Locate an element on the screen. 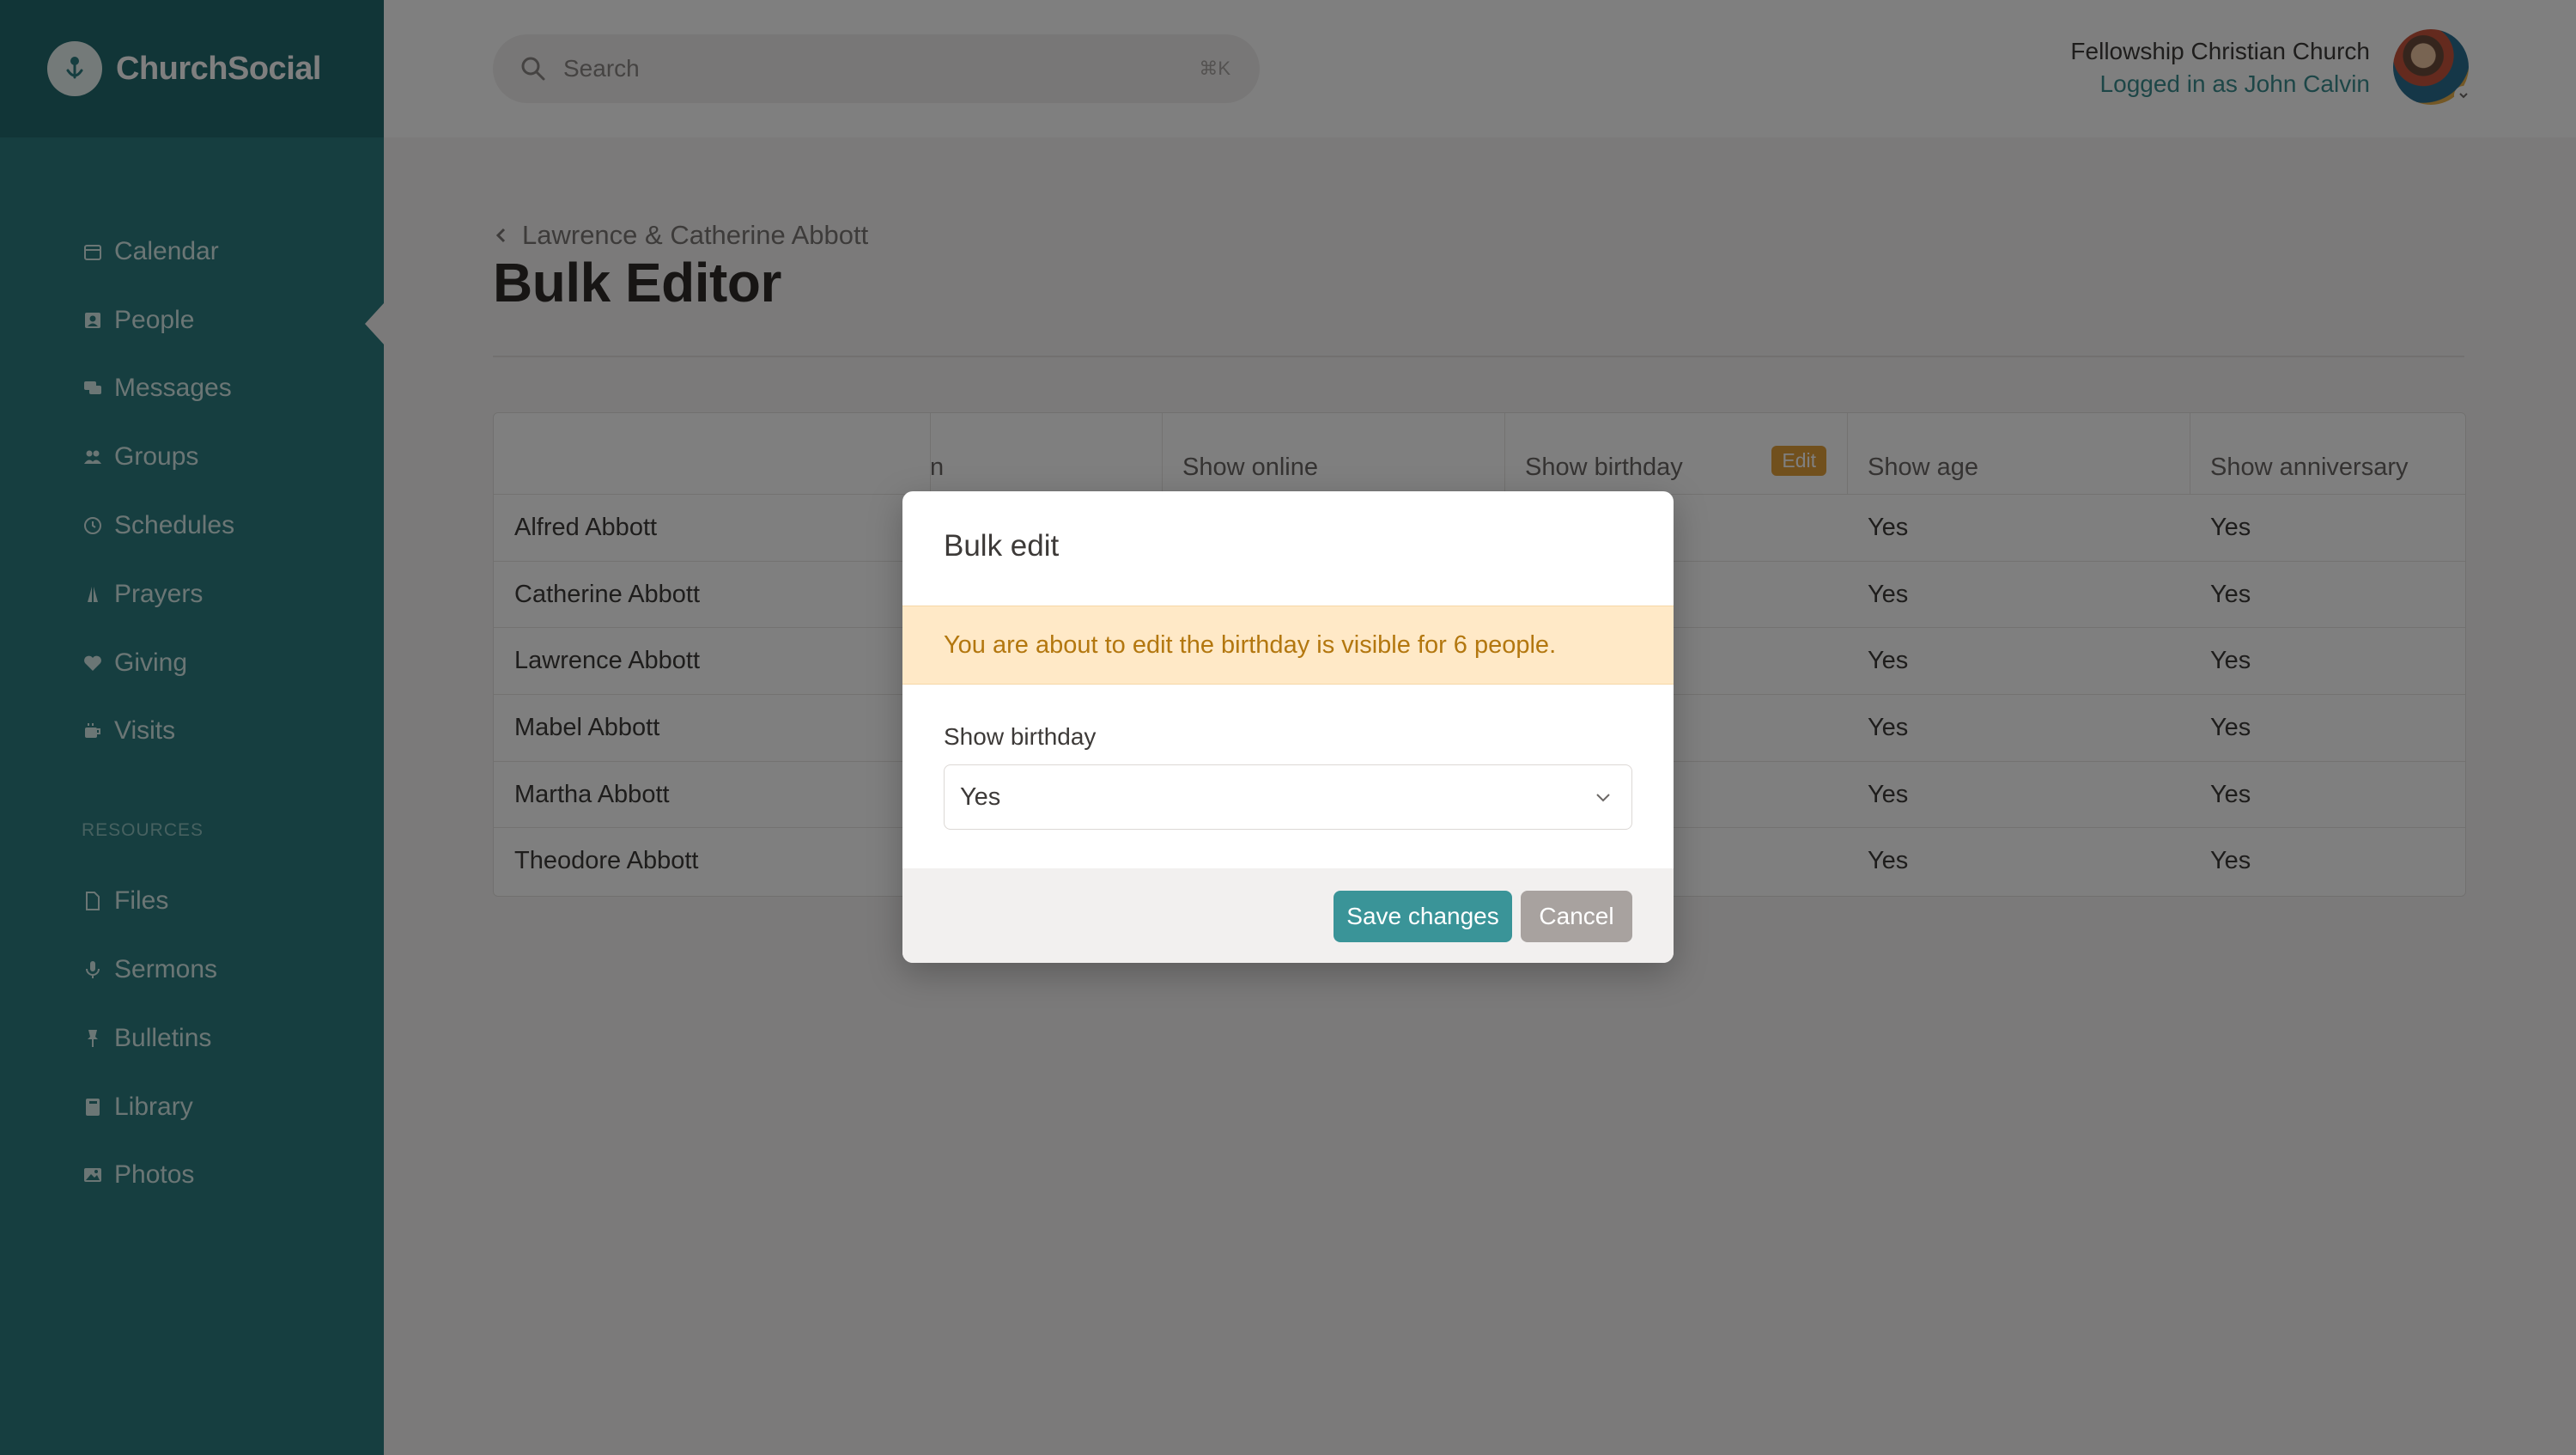 This screenshot has width=2576, height=1455. dialog-title: Bulk edit is located at coordinates (1002, 546).